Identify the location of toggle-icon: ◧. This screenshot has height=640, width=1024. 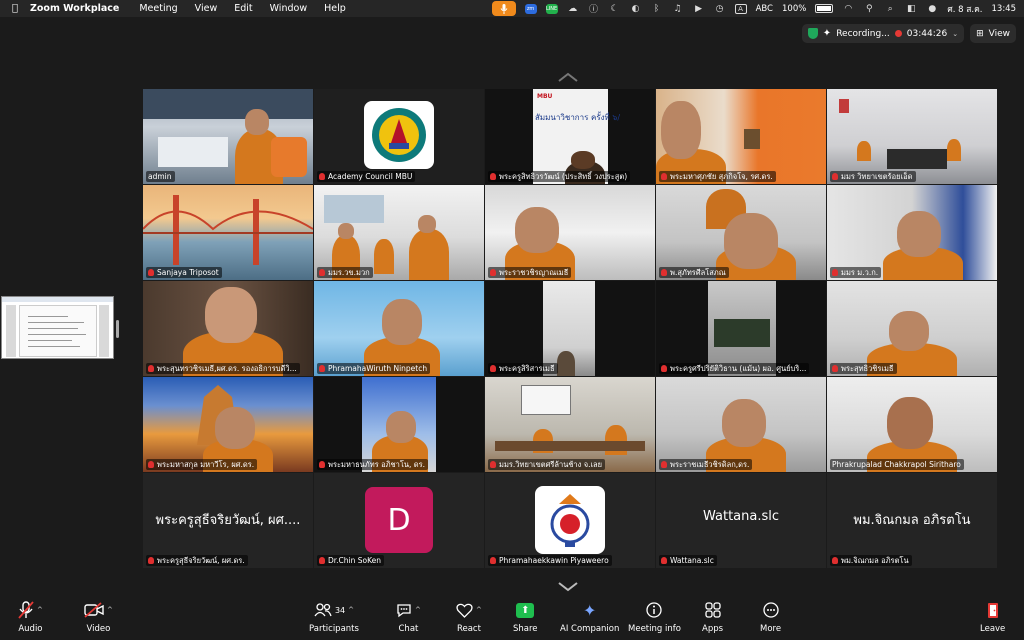
(911, 9).